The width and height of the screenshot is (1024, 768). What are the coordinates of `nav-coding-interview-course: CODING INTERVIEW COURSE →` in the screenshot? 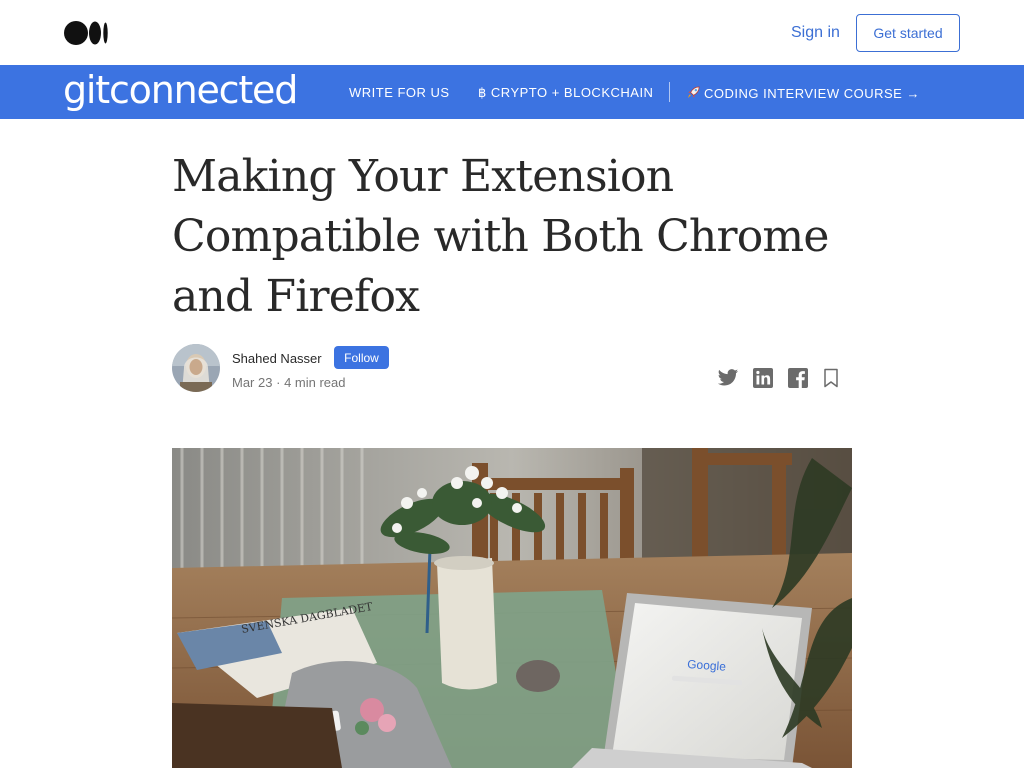 It's located at (803, 93).